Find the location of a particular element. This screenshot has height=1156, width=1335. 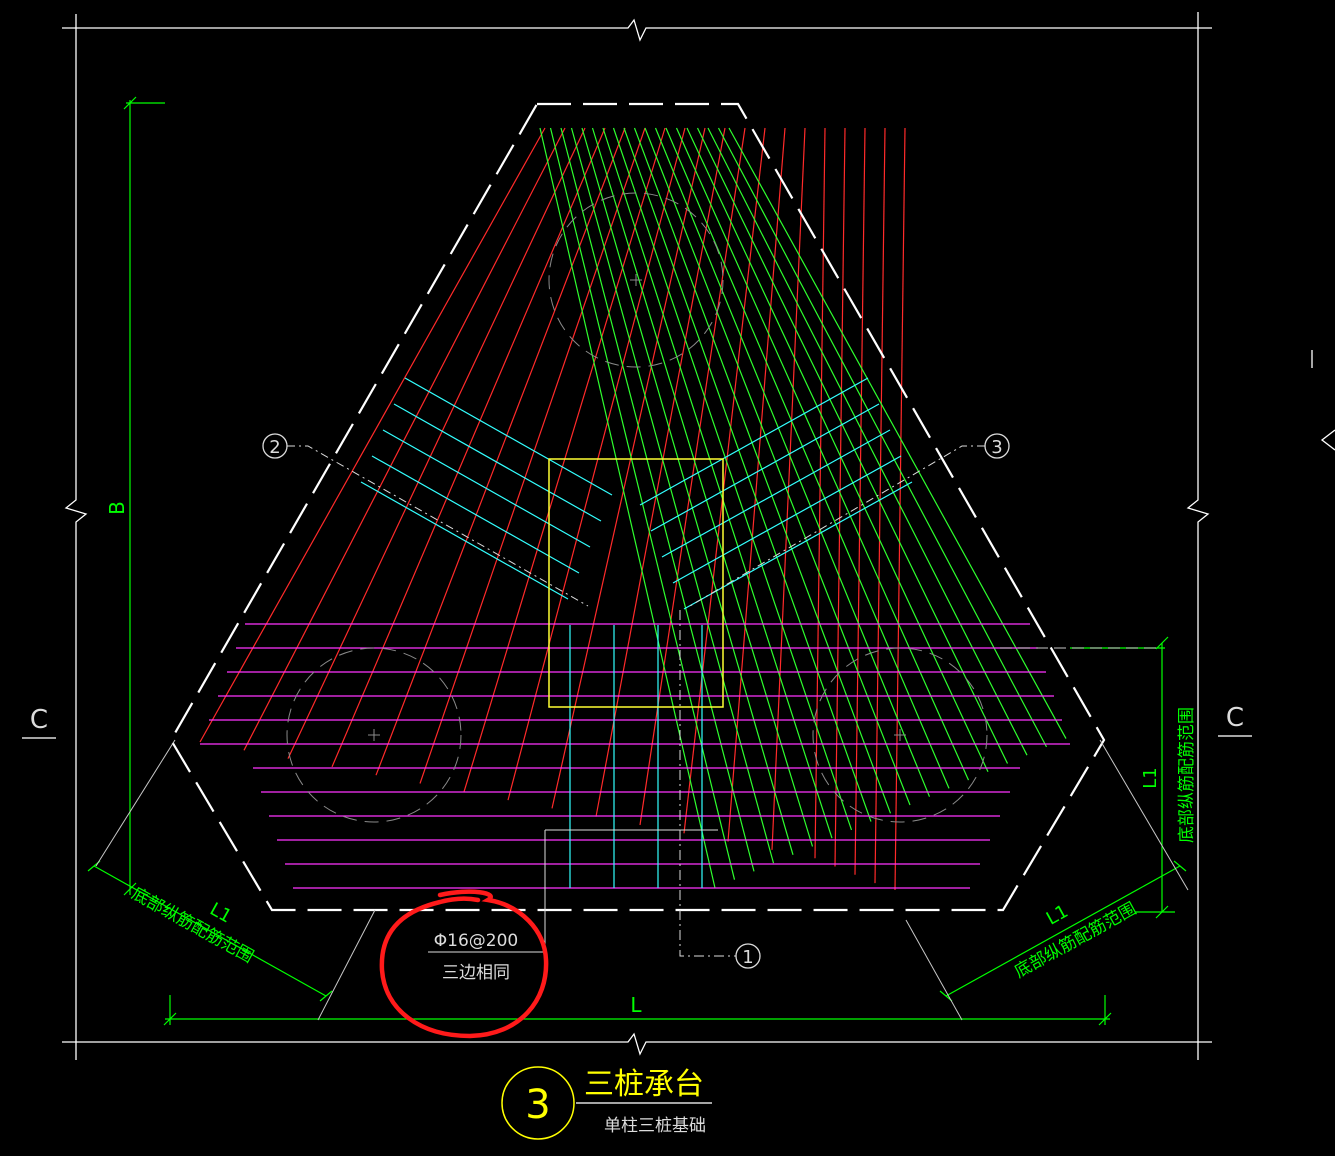

range-note-left: 底部纵筋配筋范围 is located at coordinates (192, 925).